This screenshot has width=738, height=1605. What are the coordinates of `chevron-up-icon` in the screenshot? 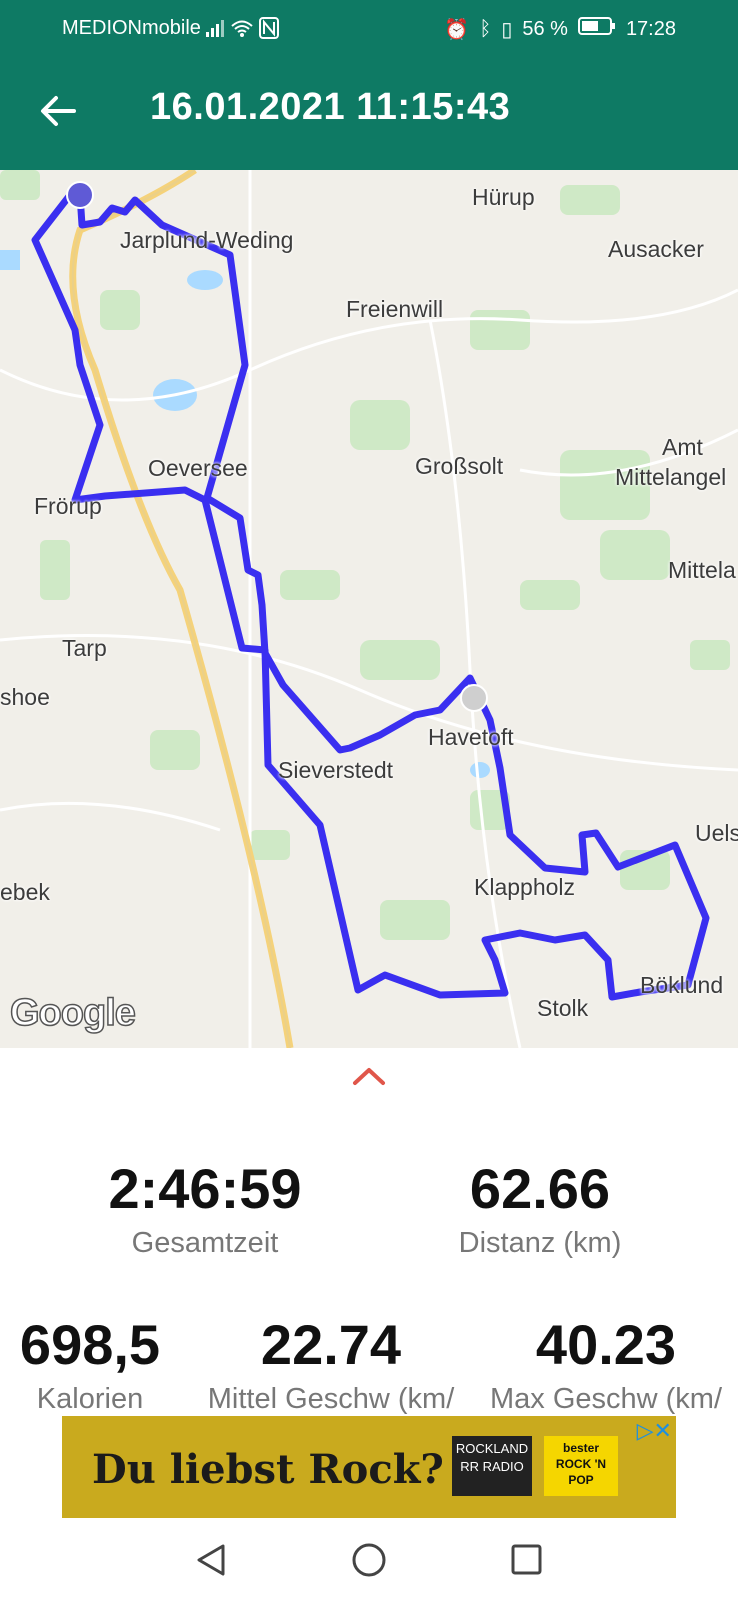 It's located at (369, 1076).